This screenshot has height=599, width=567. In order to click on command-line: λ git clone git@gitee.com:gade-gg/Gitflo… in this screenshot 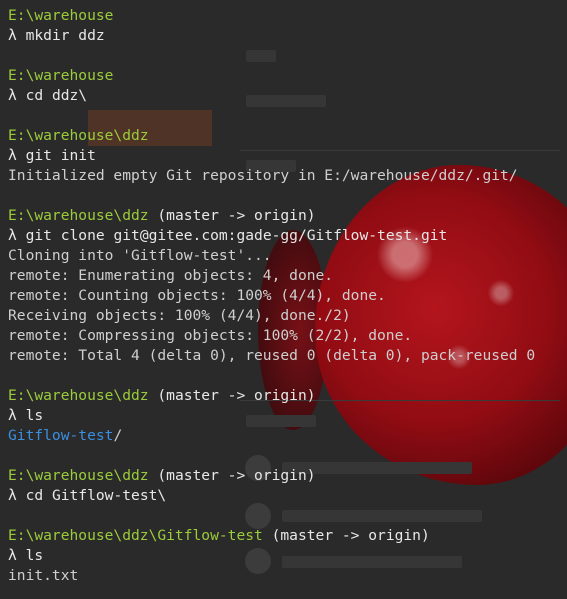, I will do `click(287, 236)`.